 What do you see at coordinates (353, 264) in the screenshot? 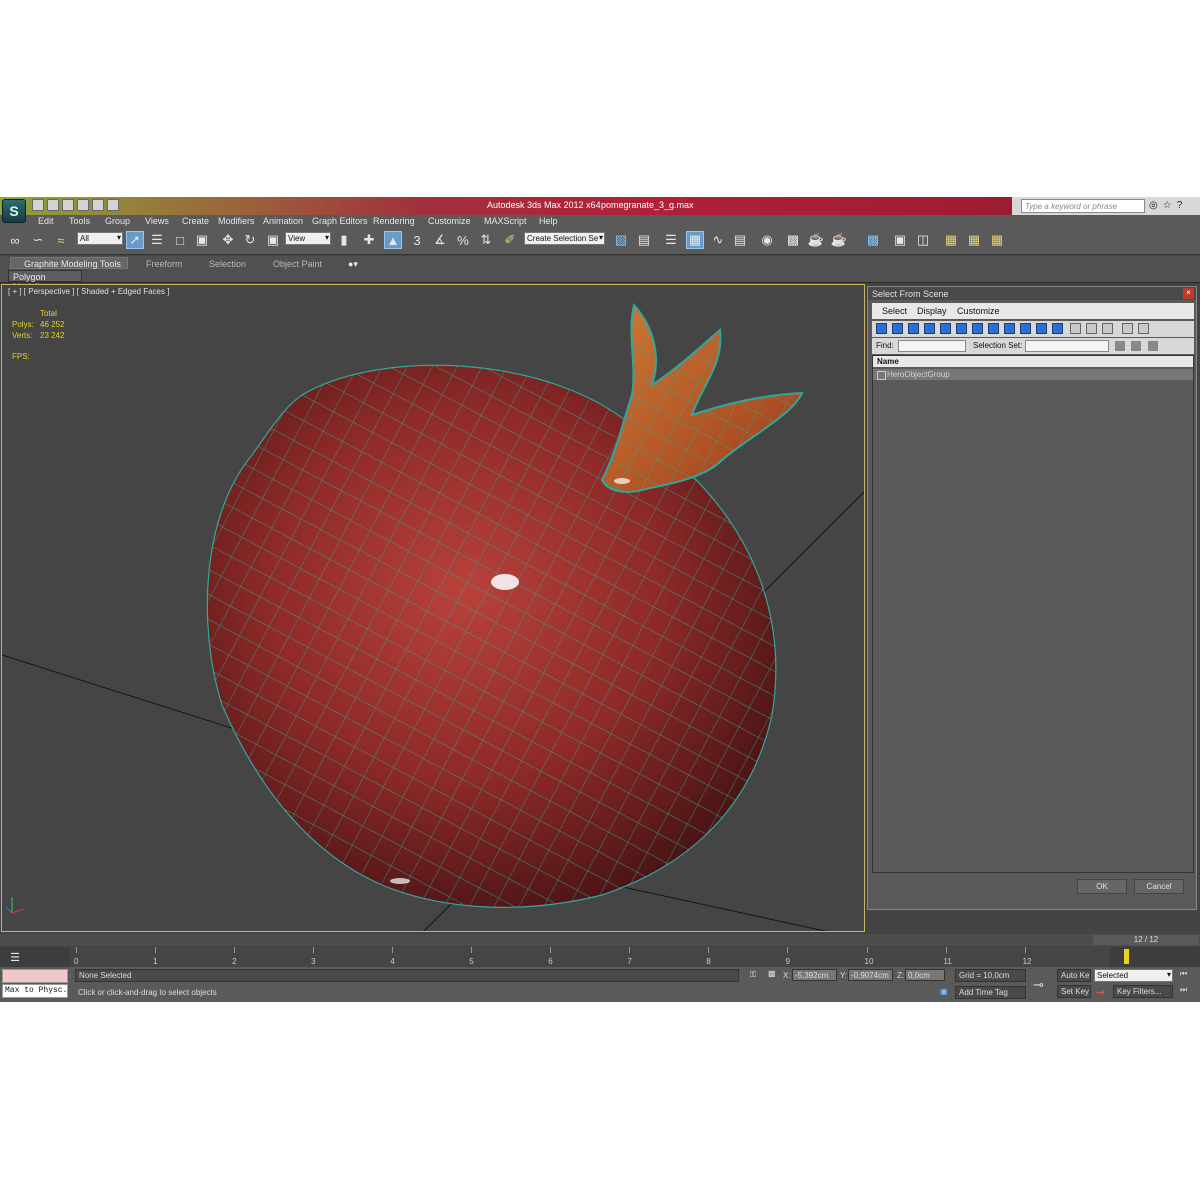
I see `ribbon-options-icon: ●▾` at bounding box center [353, 264].